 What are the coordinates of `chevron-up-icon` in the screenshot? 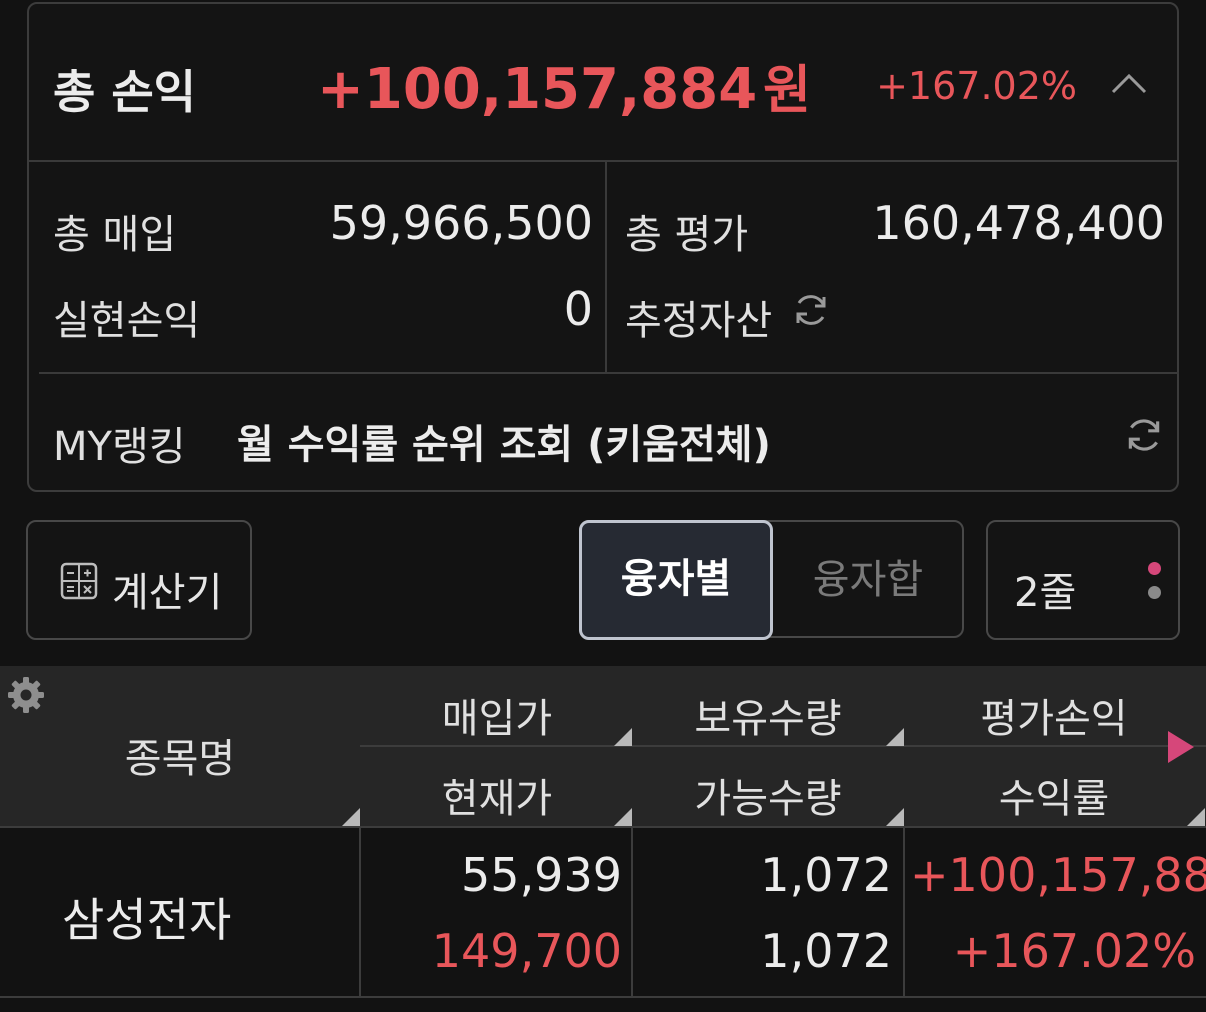 It's located at (1129, 83).